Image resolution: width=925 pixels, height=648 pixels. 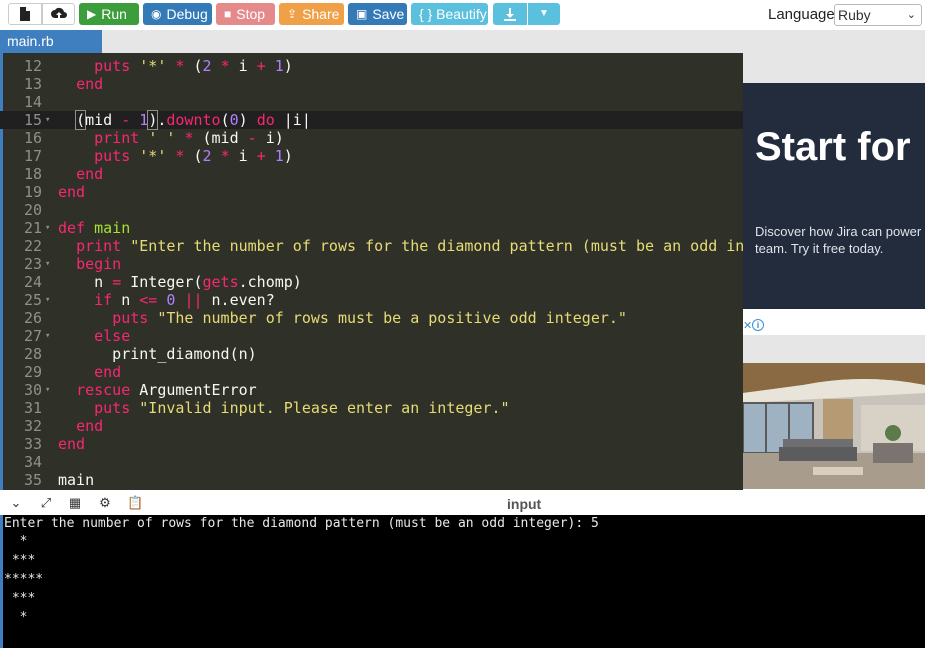 I want to click on code-line: 27 ▾ else, so click(x=371, y=336).